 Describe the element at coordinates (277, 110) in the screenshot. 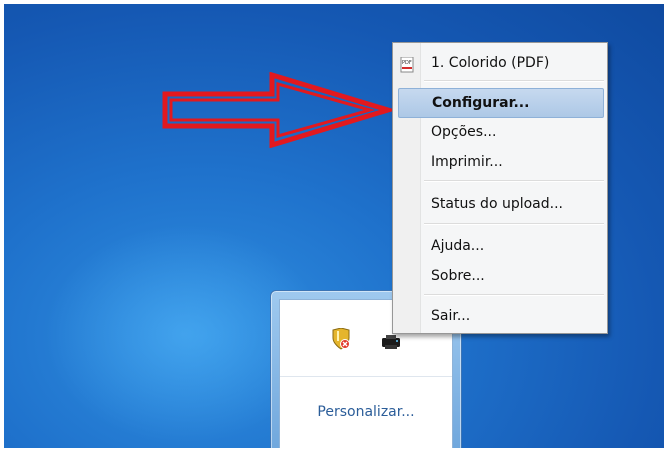

I see `red-arrow-icon` at that location.